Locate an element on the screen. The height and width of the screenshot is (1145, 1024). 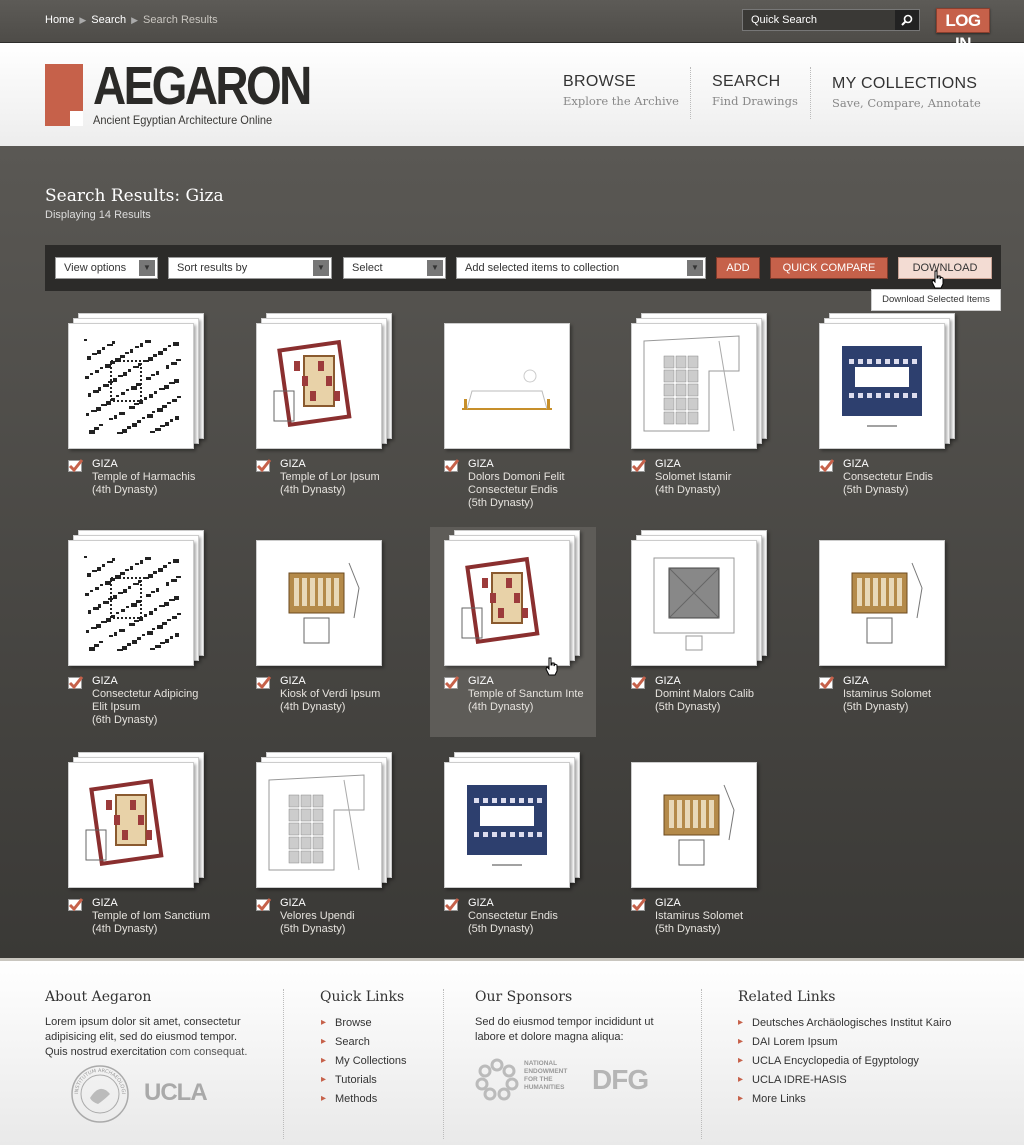
related-link-idre: UCLA IDRE-HASIS is located at coordinates (792, 1080).